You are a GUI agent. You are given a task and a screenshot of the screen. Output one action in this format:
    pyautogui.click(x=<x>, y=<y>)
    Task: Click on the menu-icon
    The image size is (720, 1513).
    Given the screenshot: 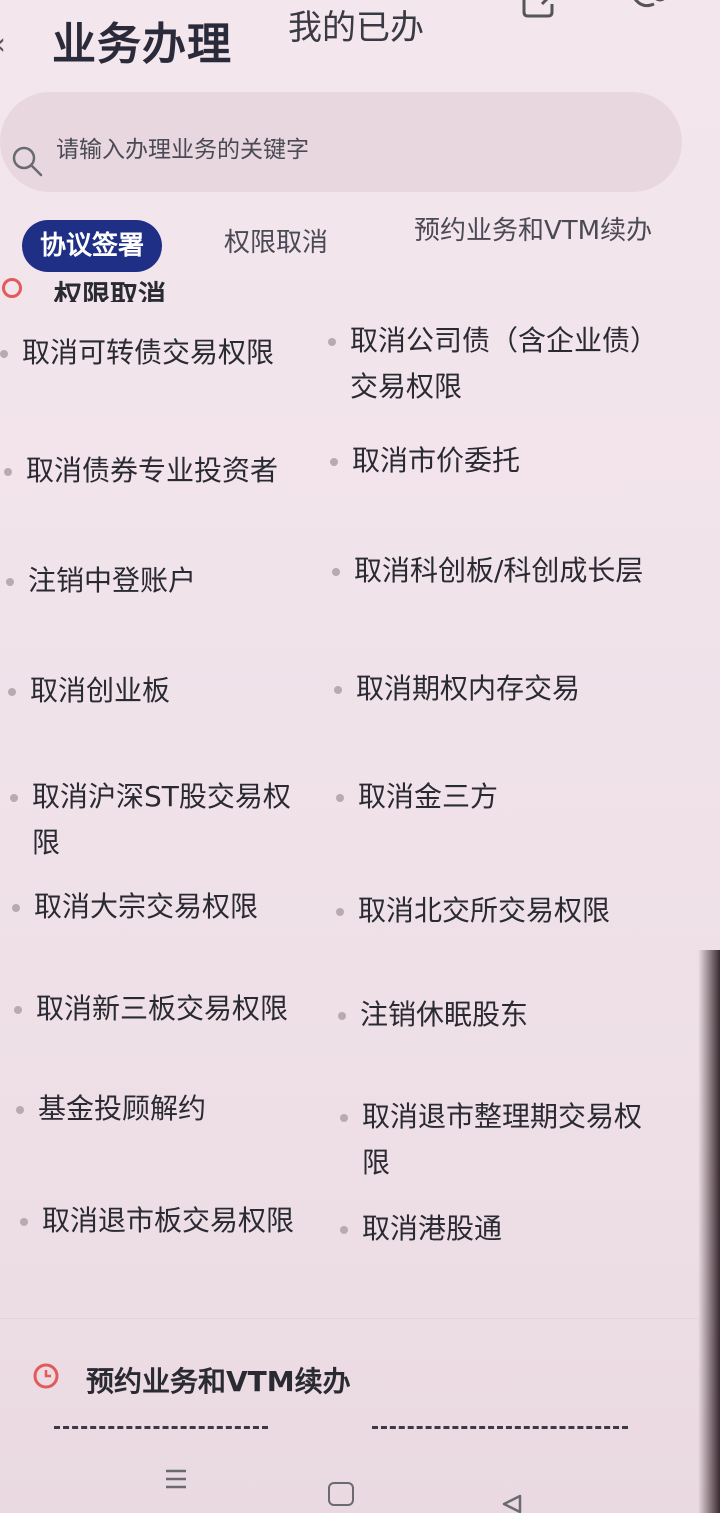 What is the action you would take?
    pyautogui.click(x=176, y=1479)
    